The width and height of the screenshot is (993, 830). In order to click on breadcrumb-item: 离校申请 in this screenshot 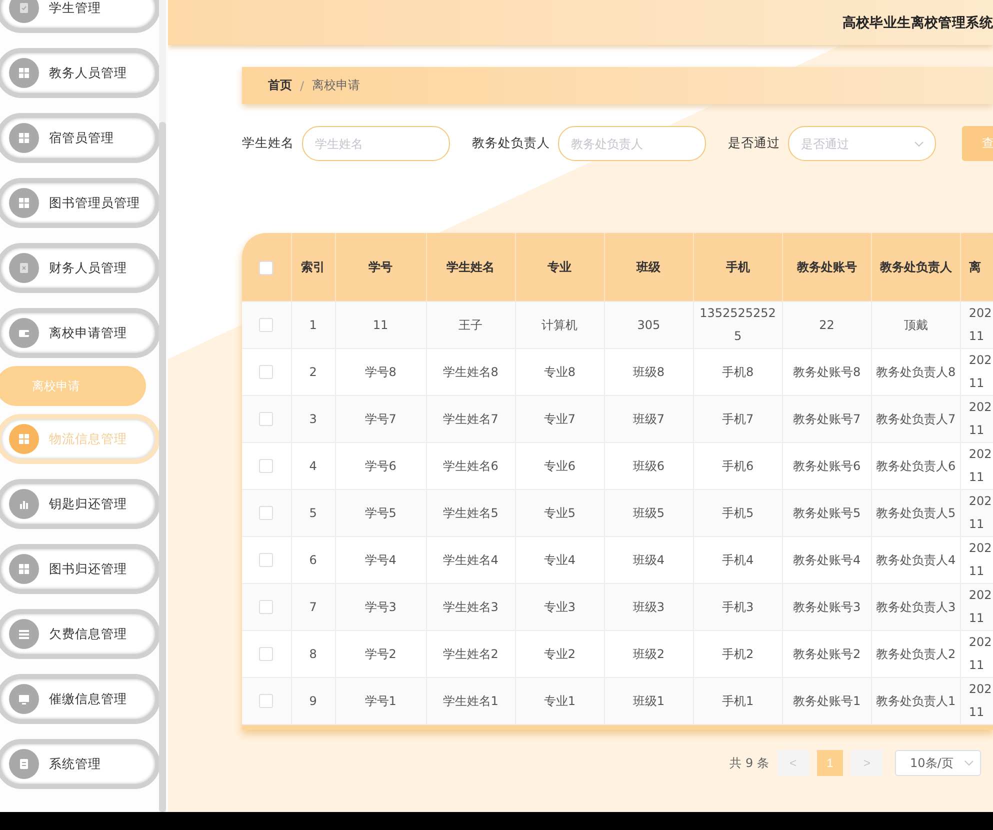, I will do `click(336, 85)`.